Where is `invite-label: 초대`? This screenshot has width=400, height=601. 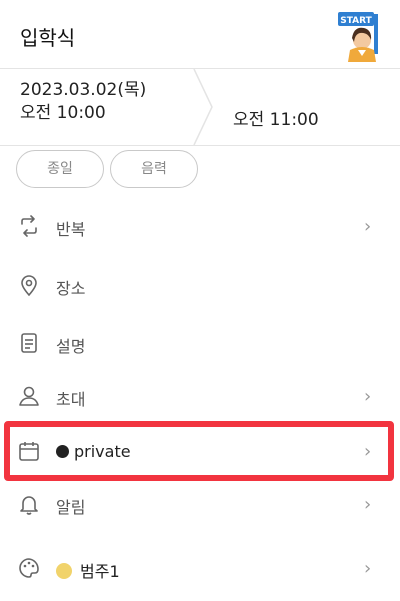
invite-label: 초대 is located at coordinates (71, 399).